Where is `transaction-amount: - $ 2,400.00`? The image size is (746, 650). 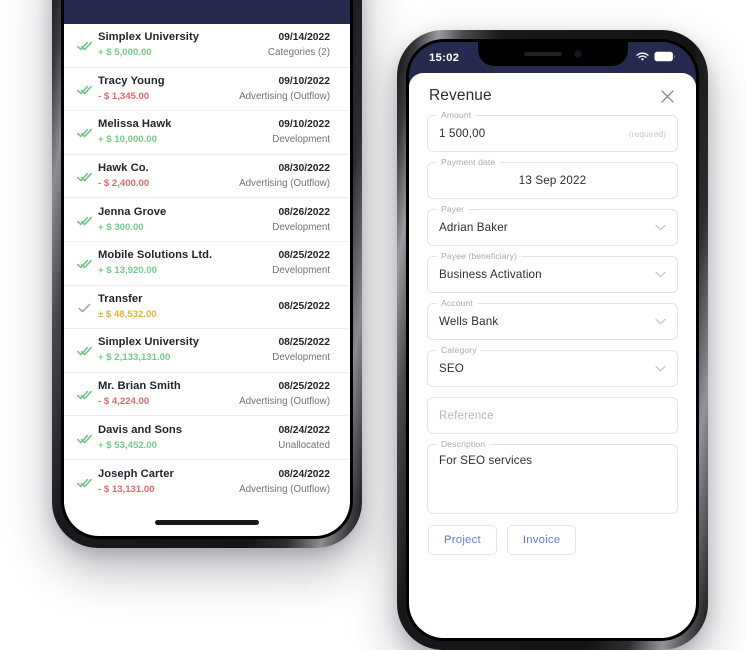 transaction-amount: - $ 2,400.00 is located at coordinates (124, 184).